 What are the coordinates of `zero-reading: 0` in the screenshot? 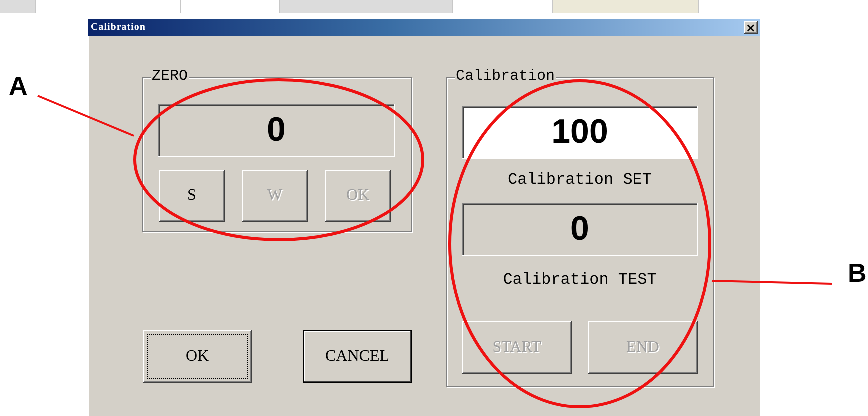 It's located at (276, 130).